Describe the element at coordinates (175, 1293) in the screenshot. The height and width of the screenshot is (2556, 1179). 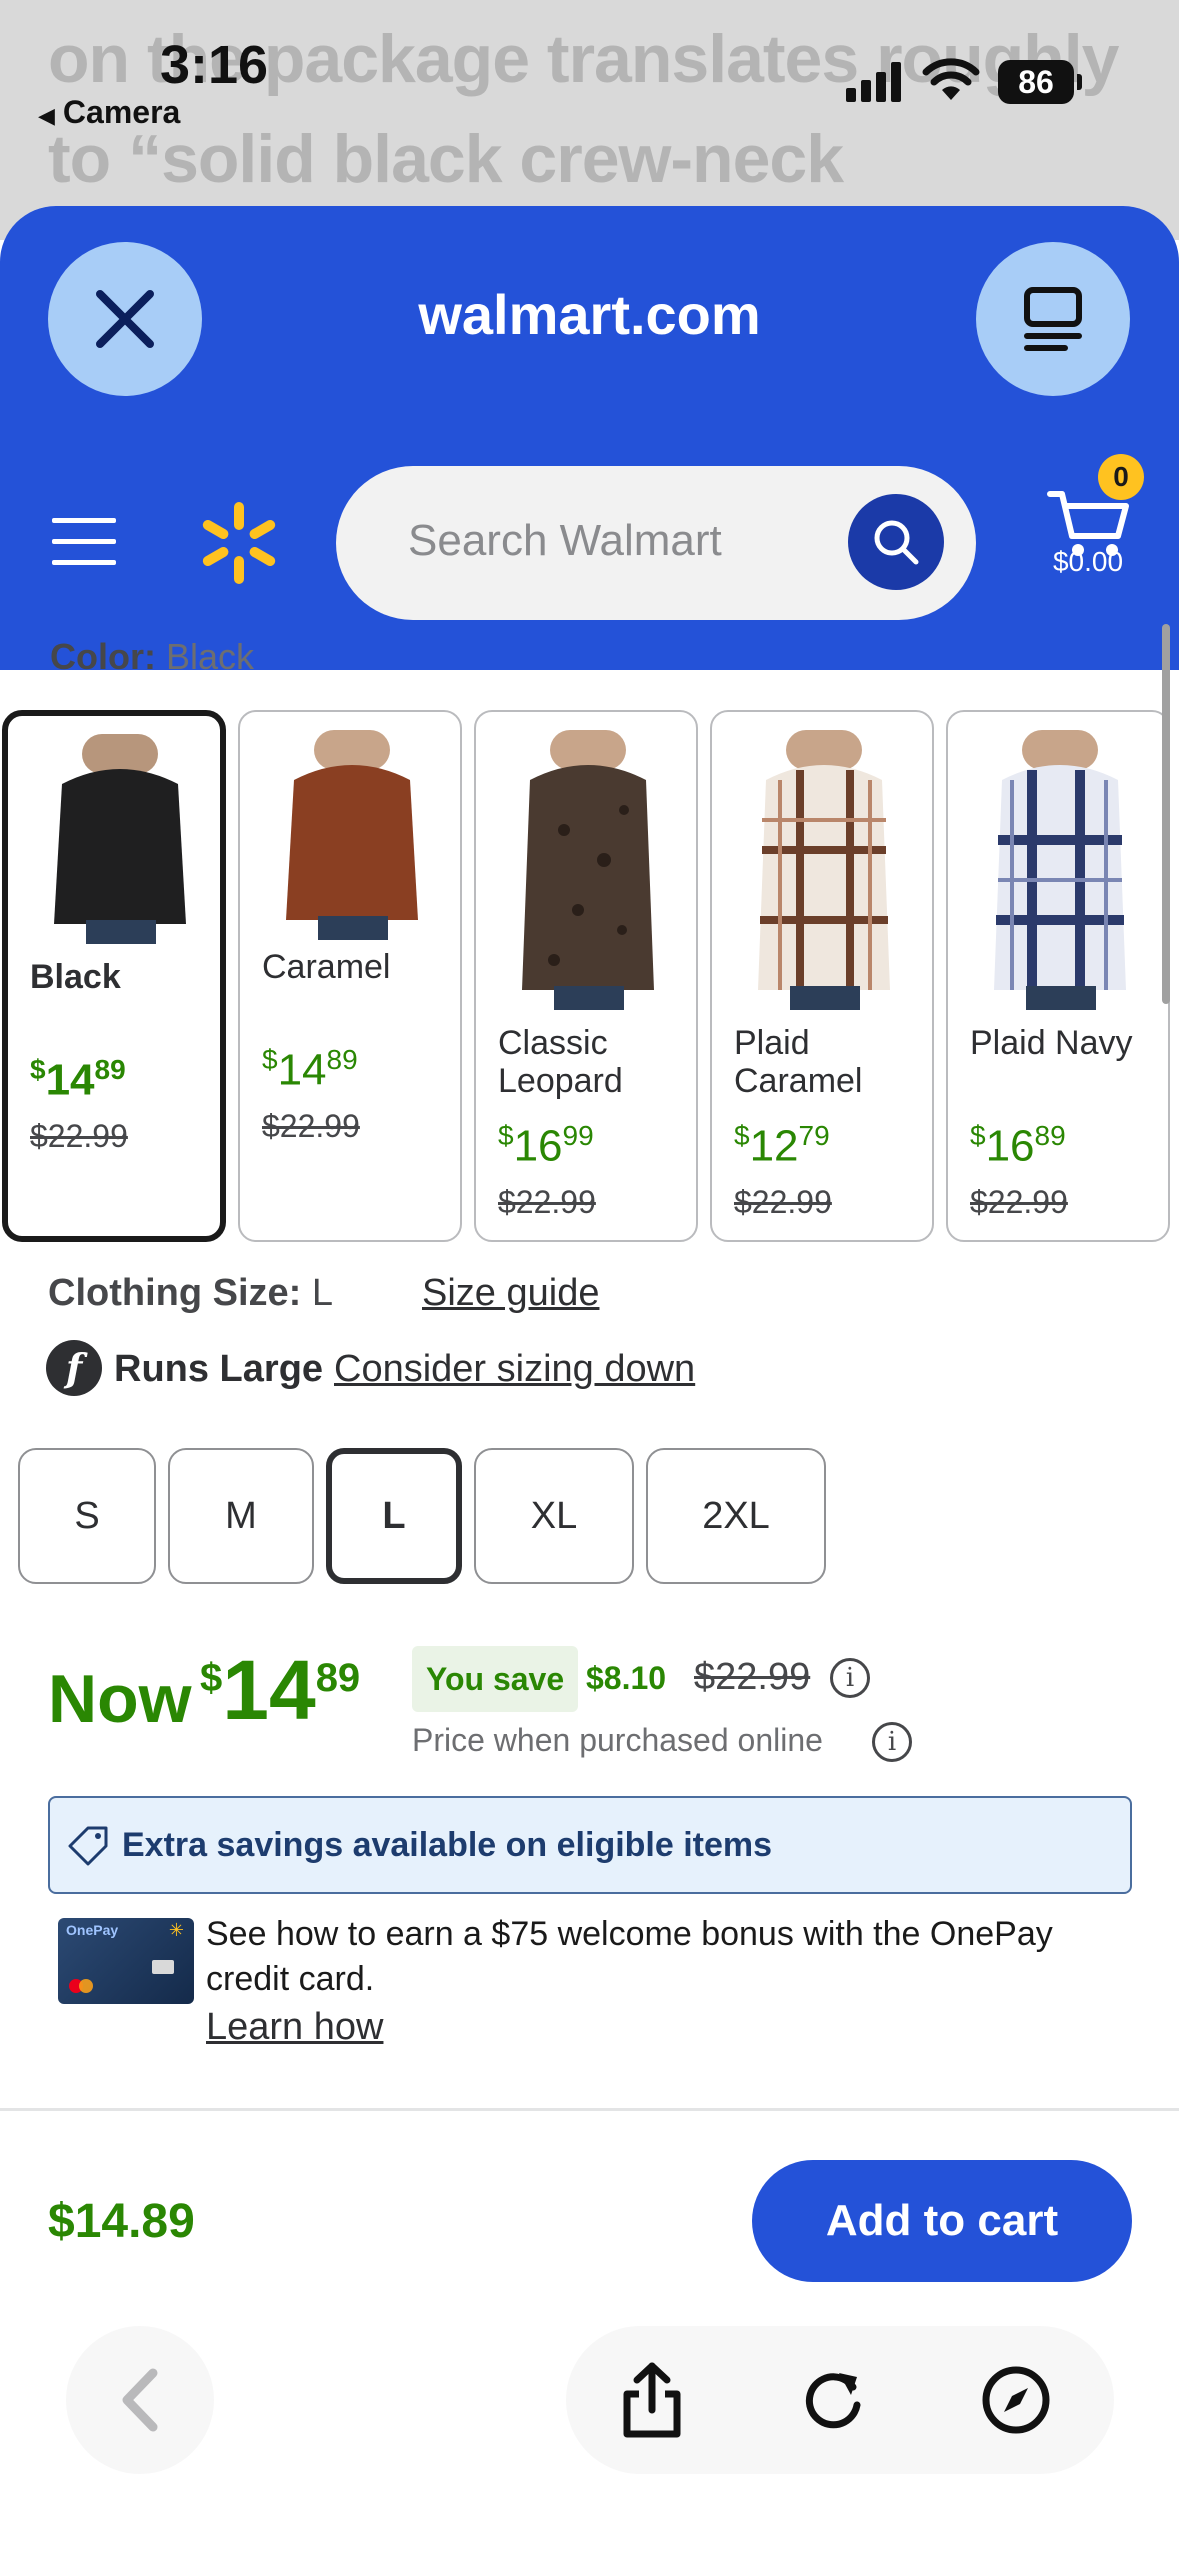
I see `size-label-text: Clothing Size:` at that location.